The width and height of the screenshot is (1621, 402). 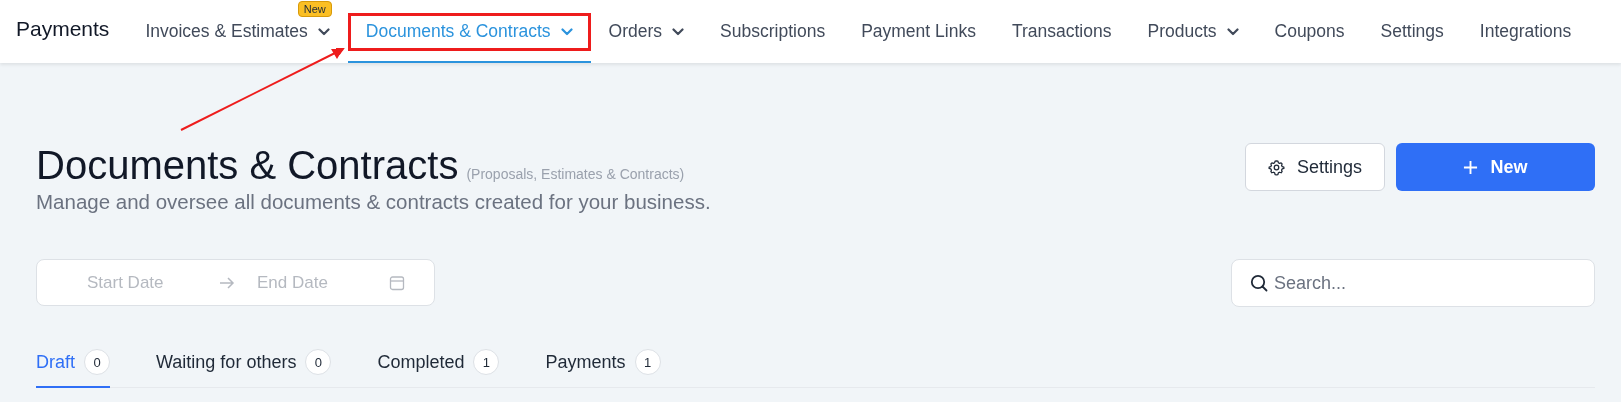 What do you see at coordinates (575, 174) in the screenshot?
I see `title-note: (Proposals, Estimates & Contracts)` at bounding box center [575, 174].